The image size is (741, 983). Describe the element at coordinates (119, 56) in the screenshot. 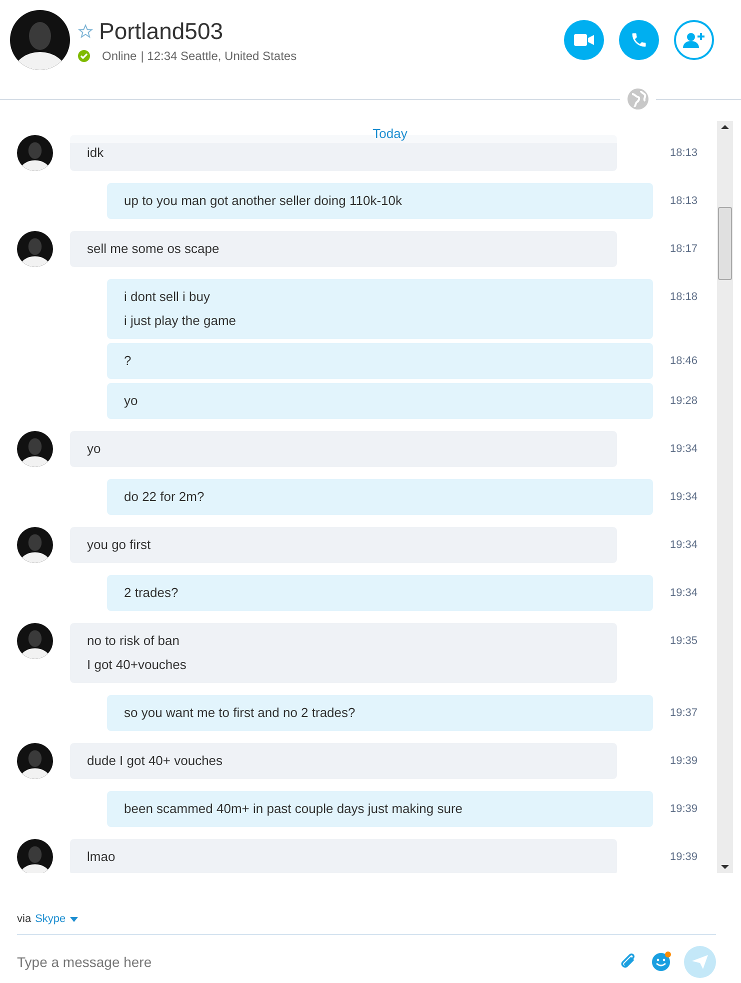

I see `status-text: Online` at that location.